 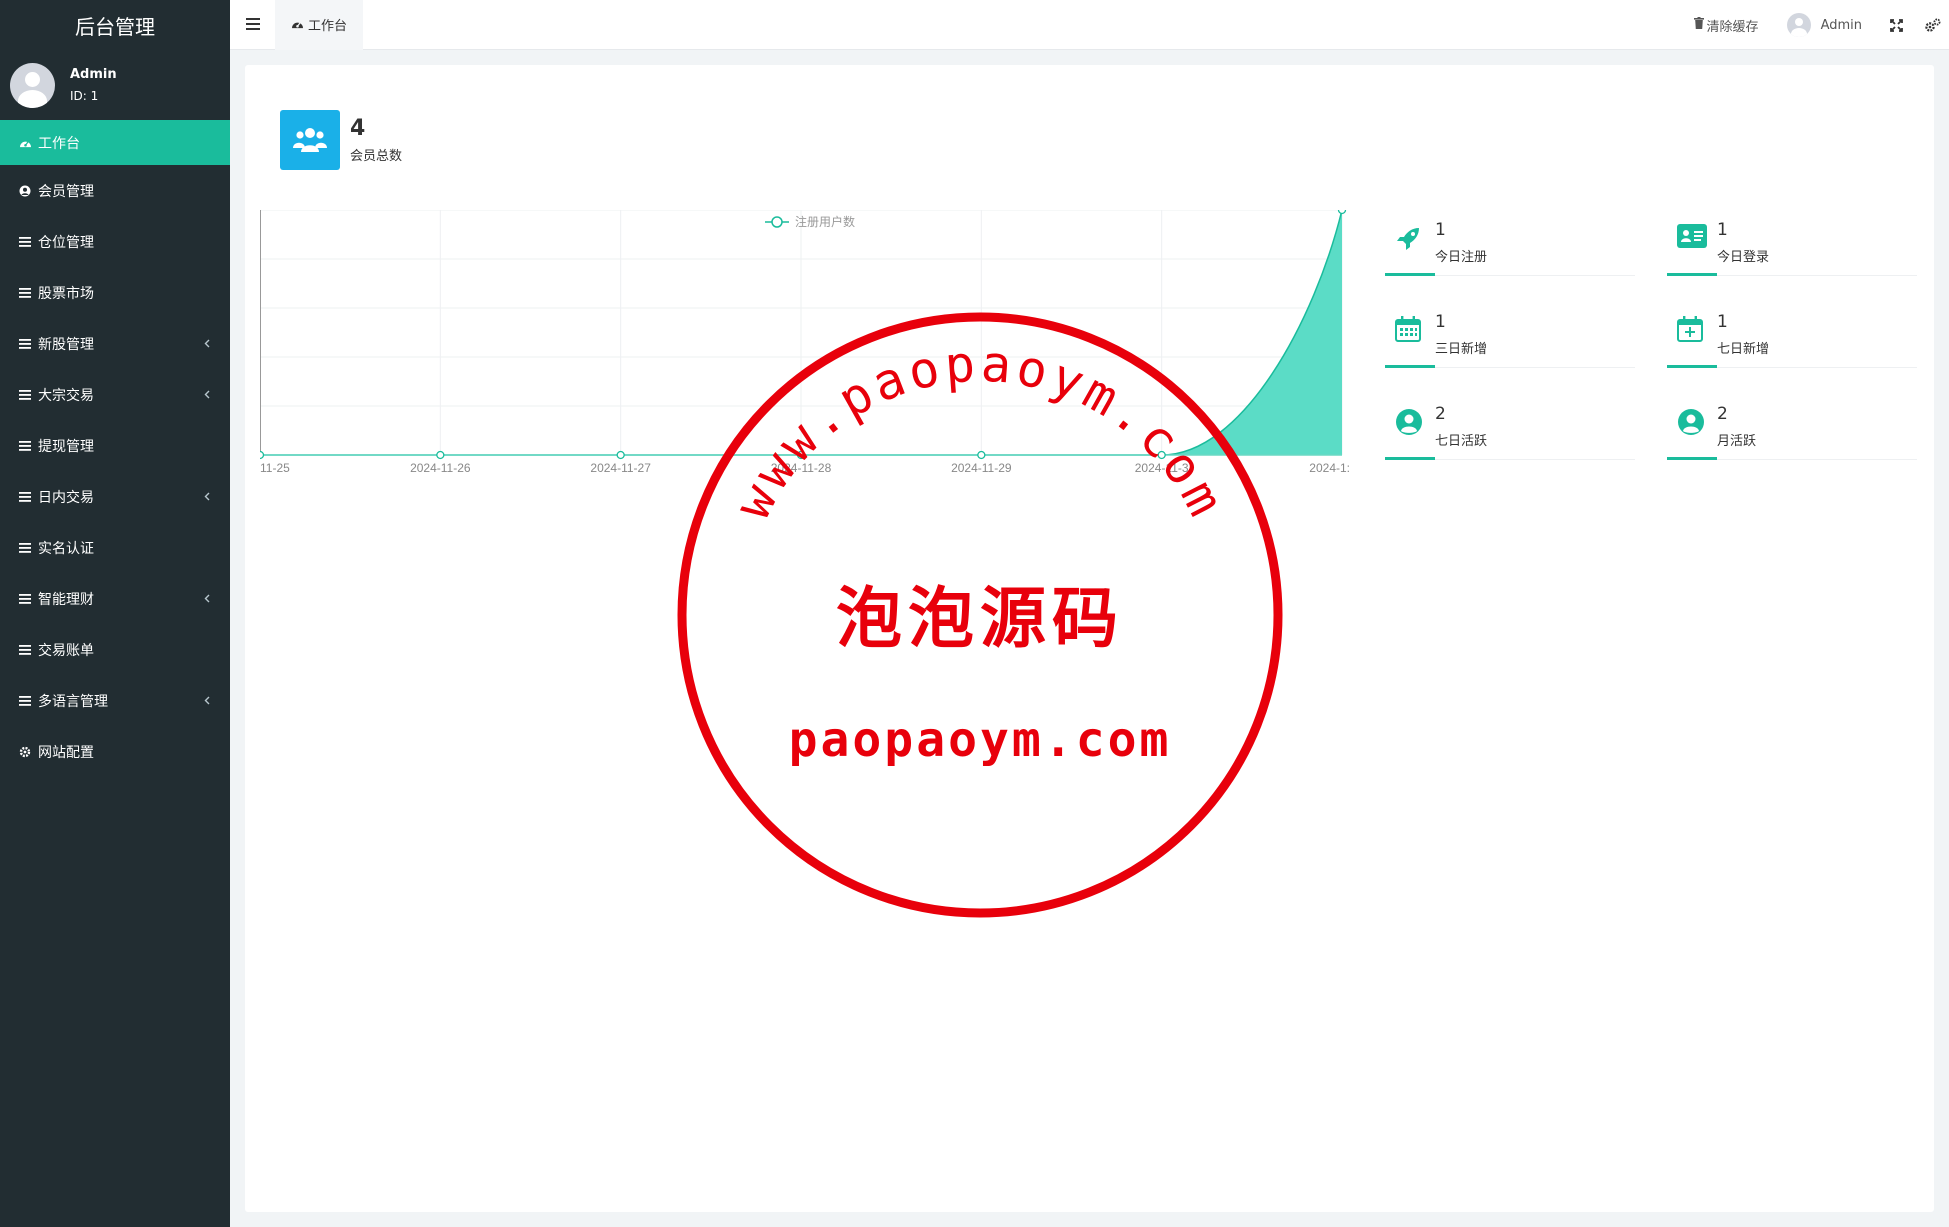 What do you see at coordinates (115, 343) in the screenshot?
I see `sidebar-item-4: 新股管理` at bounding box center [115, 343].